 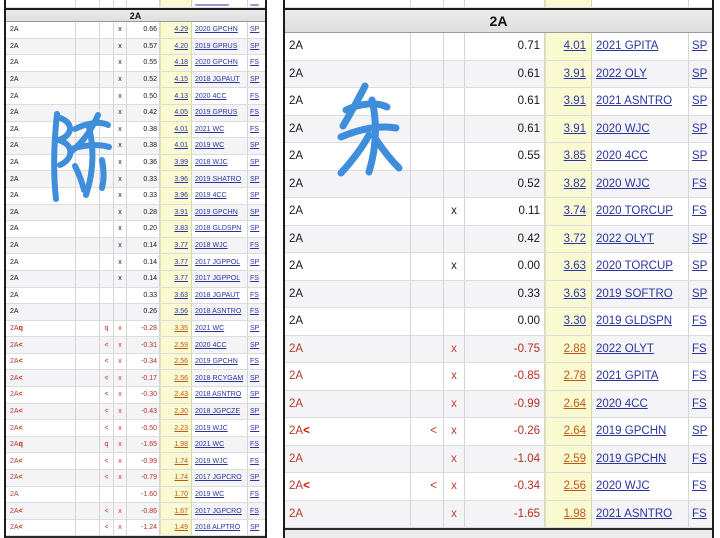 What do you see at coordinates (634, 294) in the screenshot?
I see `event-link: 2019 SOFTRO` at bounding box center [634, 294].